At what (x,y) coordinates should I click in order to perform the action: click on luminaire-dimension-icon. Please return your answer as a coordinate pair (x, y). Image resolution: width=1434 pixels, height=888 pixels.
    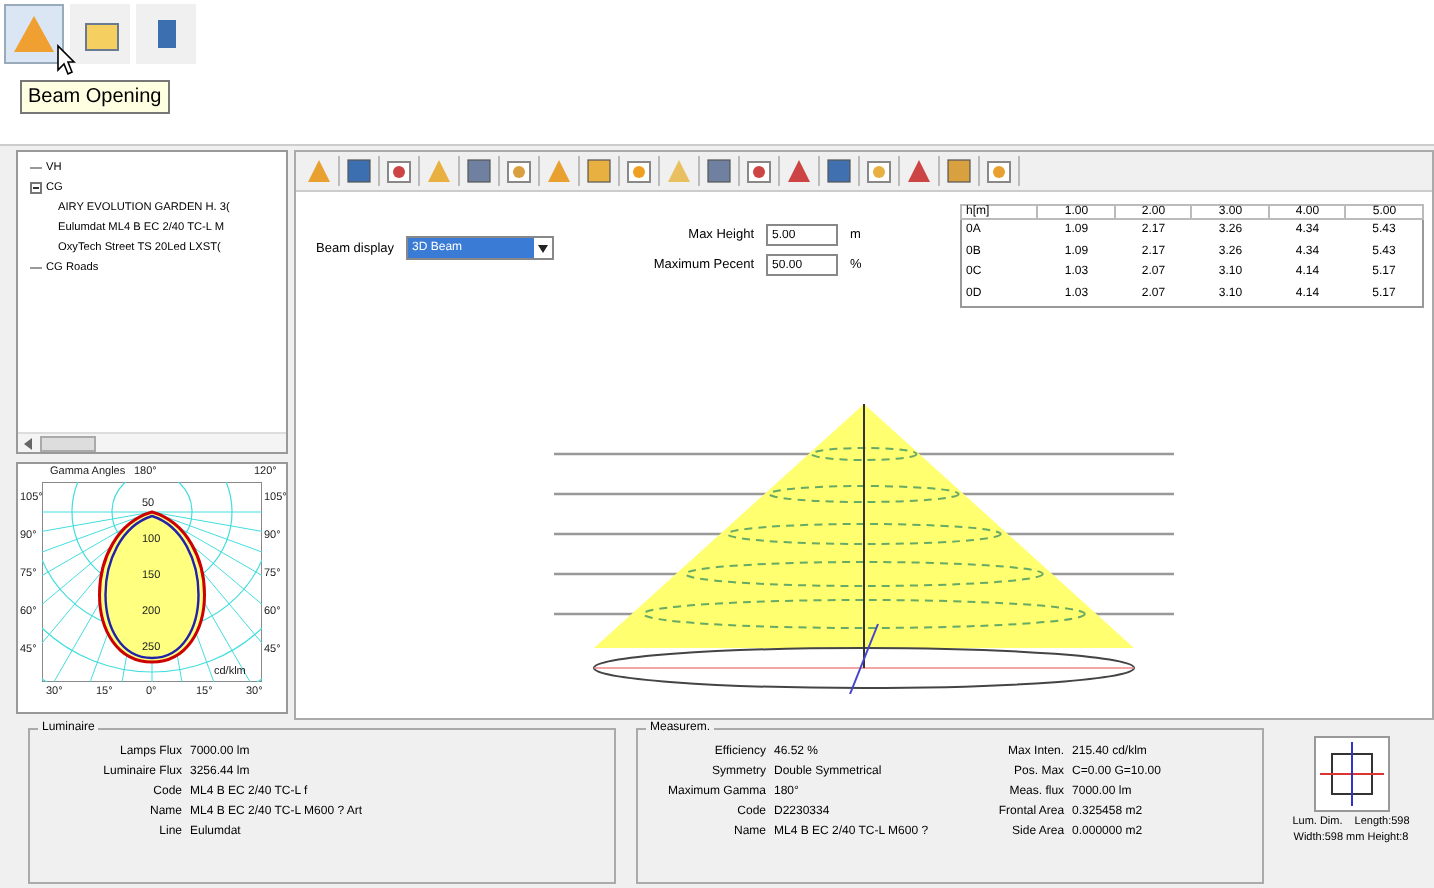
    Looking at the image, I should click on (1351, 774).